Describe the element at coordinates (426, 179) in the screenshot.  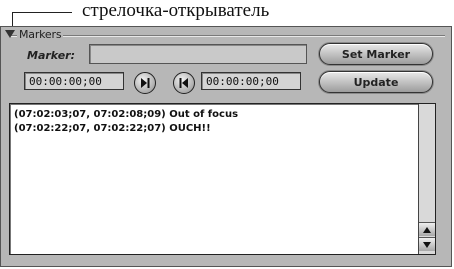
I see `vertical-scrollbar` at that location.